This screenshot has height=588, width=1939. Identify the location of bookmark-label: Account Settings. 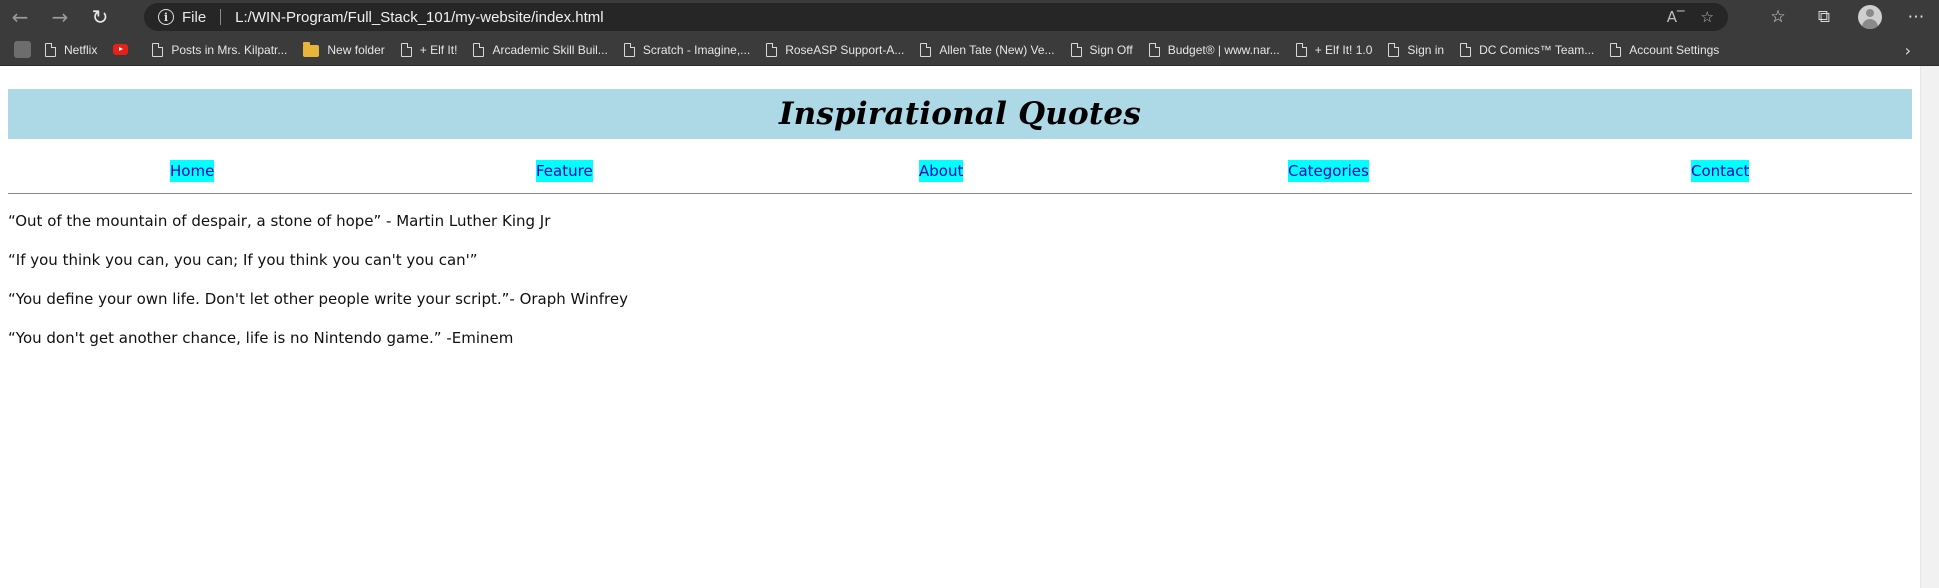
(1674, 49).